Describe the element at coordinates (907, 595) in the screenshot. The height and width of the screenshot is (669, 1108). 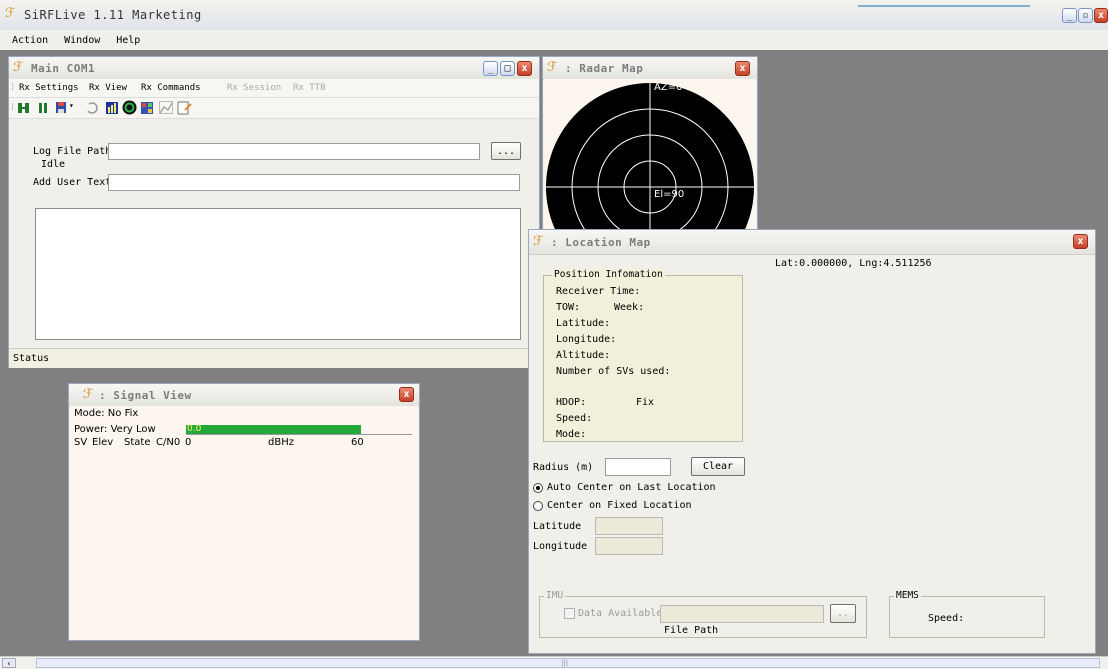
I see `mems-legend: MEMS` at that location.